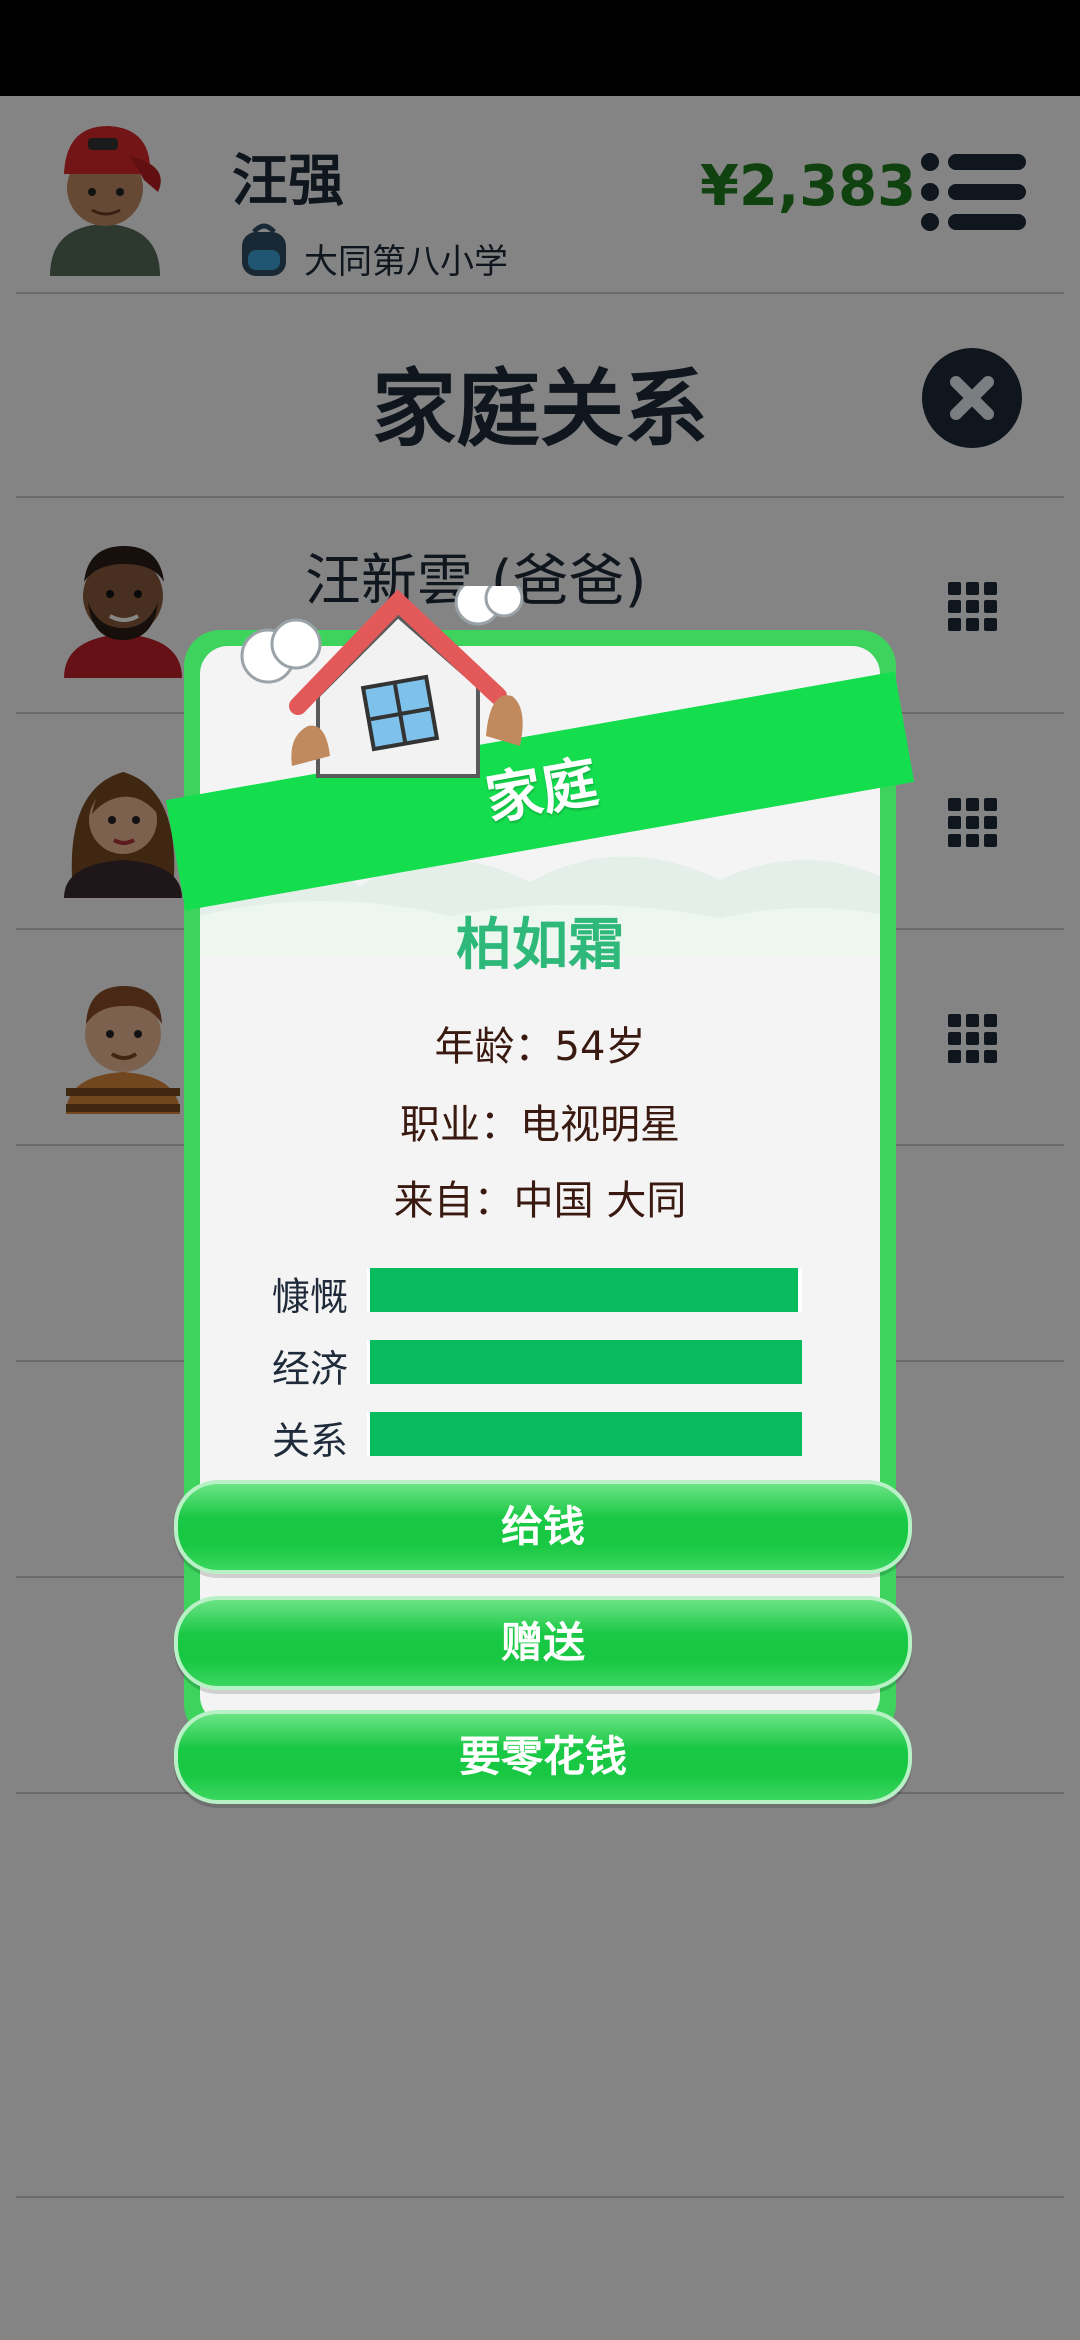  I want to click on stat-fill-economy, so click(586, 1362).